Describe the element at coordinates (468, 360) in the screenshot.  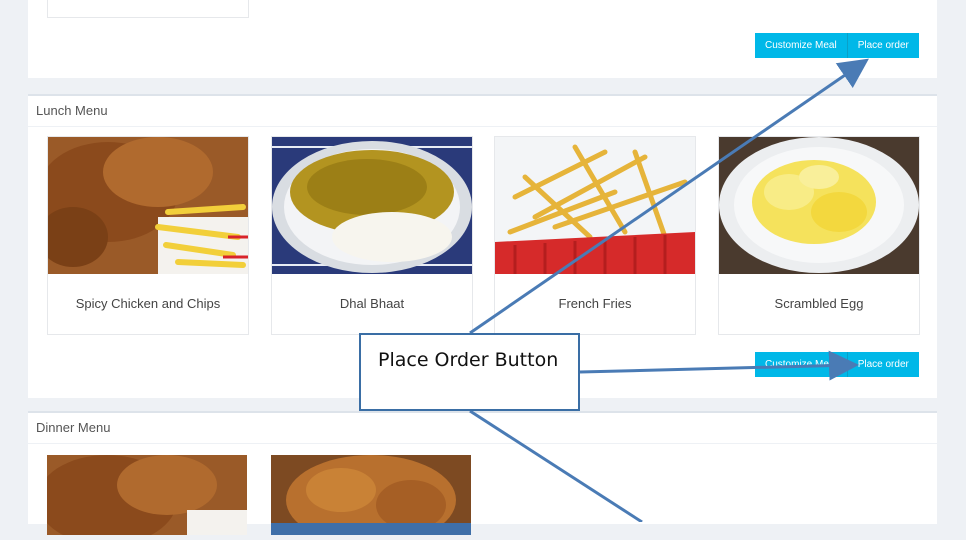
I see `annotation-label: Place Order Button` at that location.